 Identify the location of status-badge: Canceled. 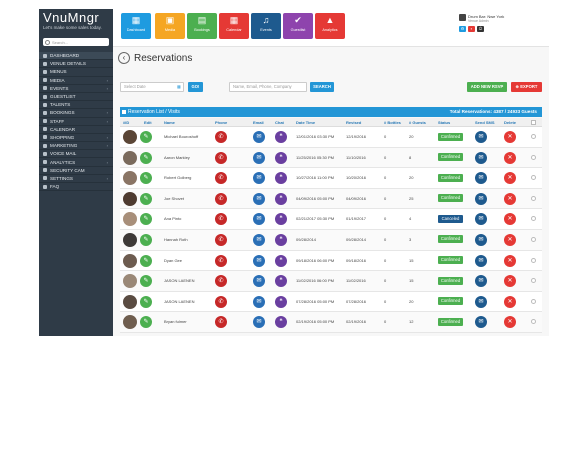
(450, 218).